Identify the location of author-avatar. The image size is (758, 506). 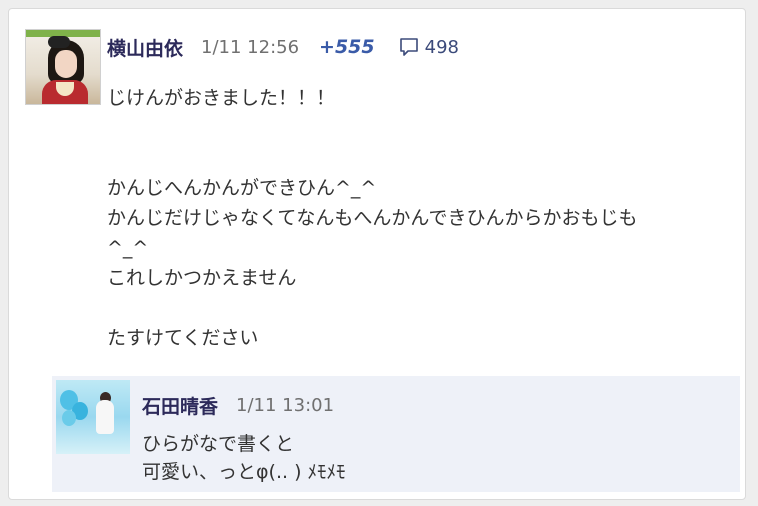
(63, 67).